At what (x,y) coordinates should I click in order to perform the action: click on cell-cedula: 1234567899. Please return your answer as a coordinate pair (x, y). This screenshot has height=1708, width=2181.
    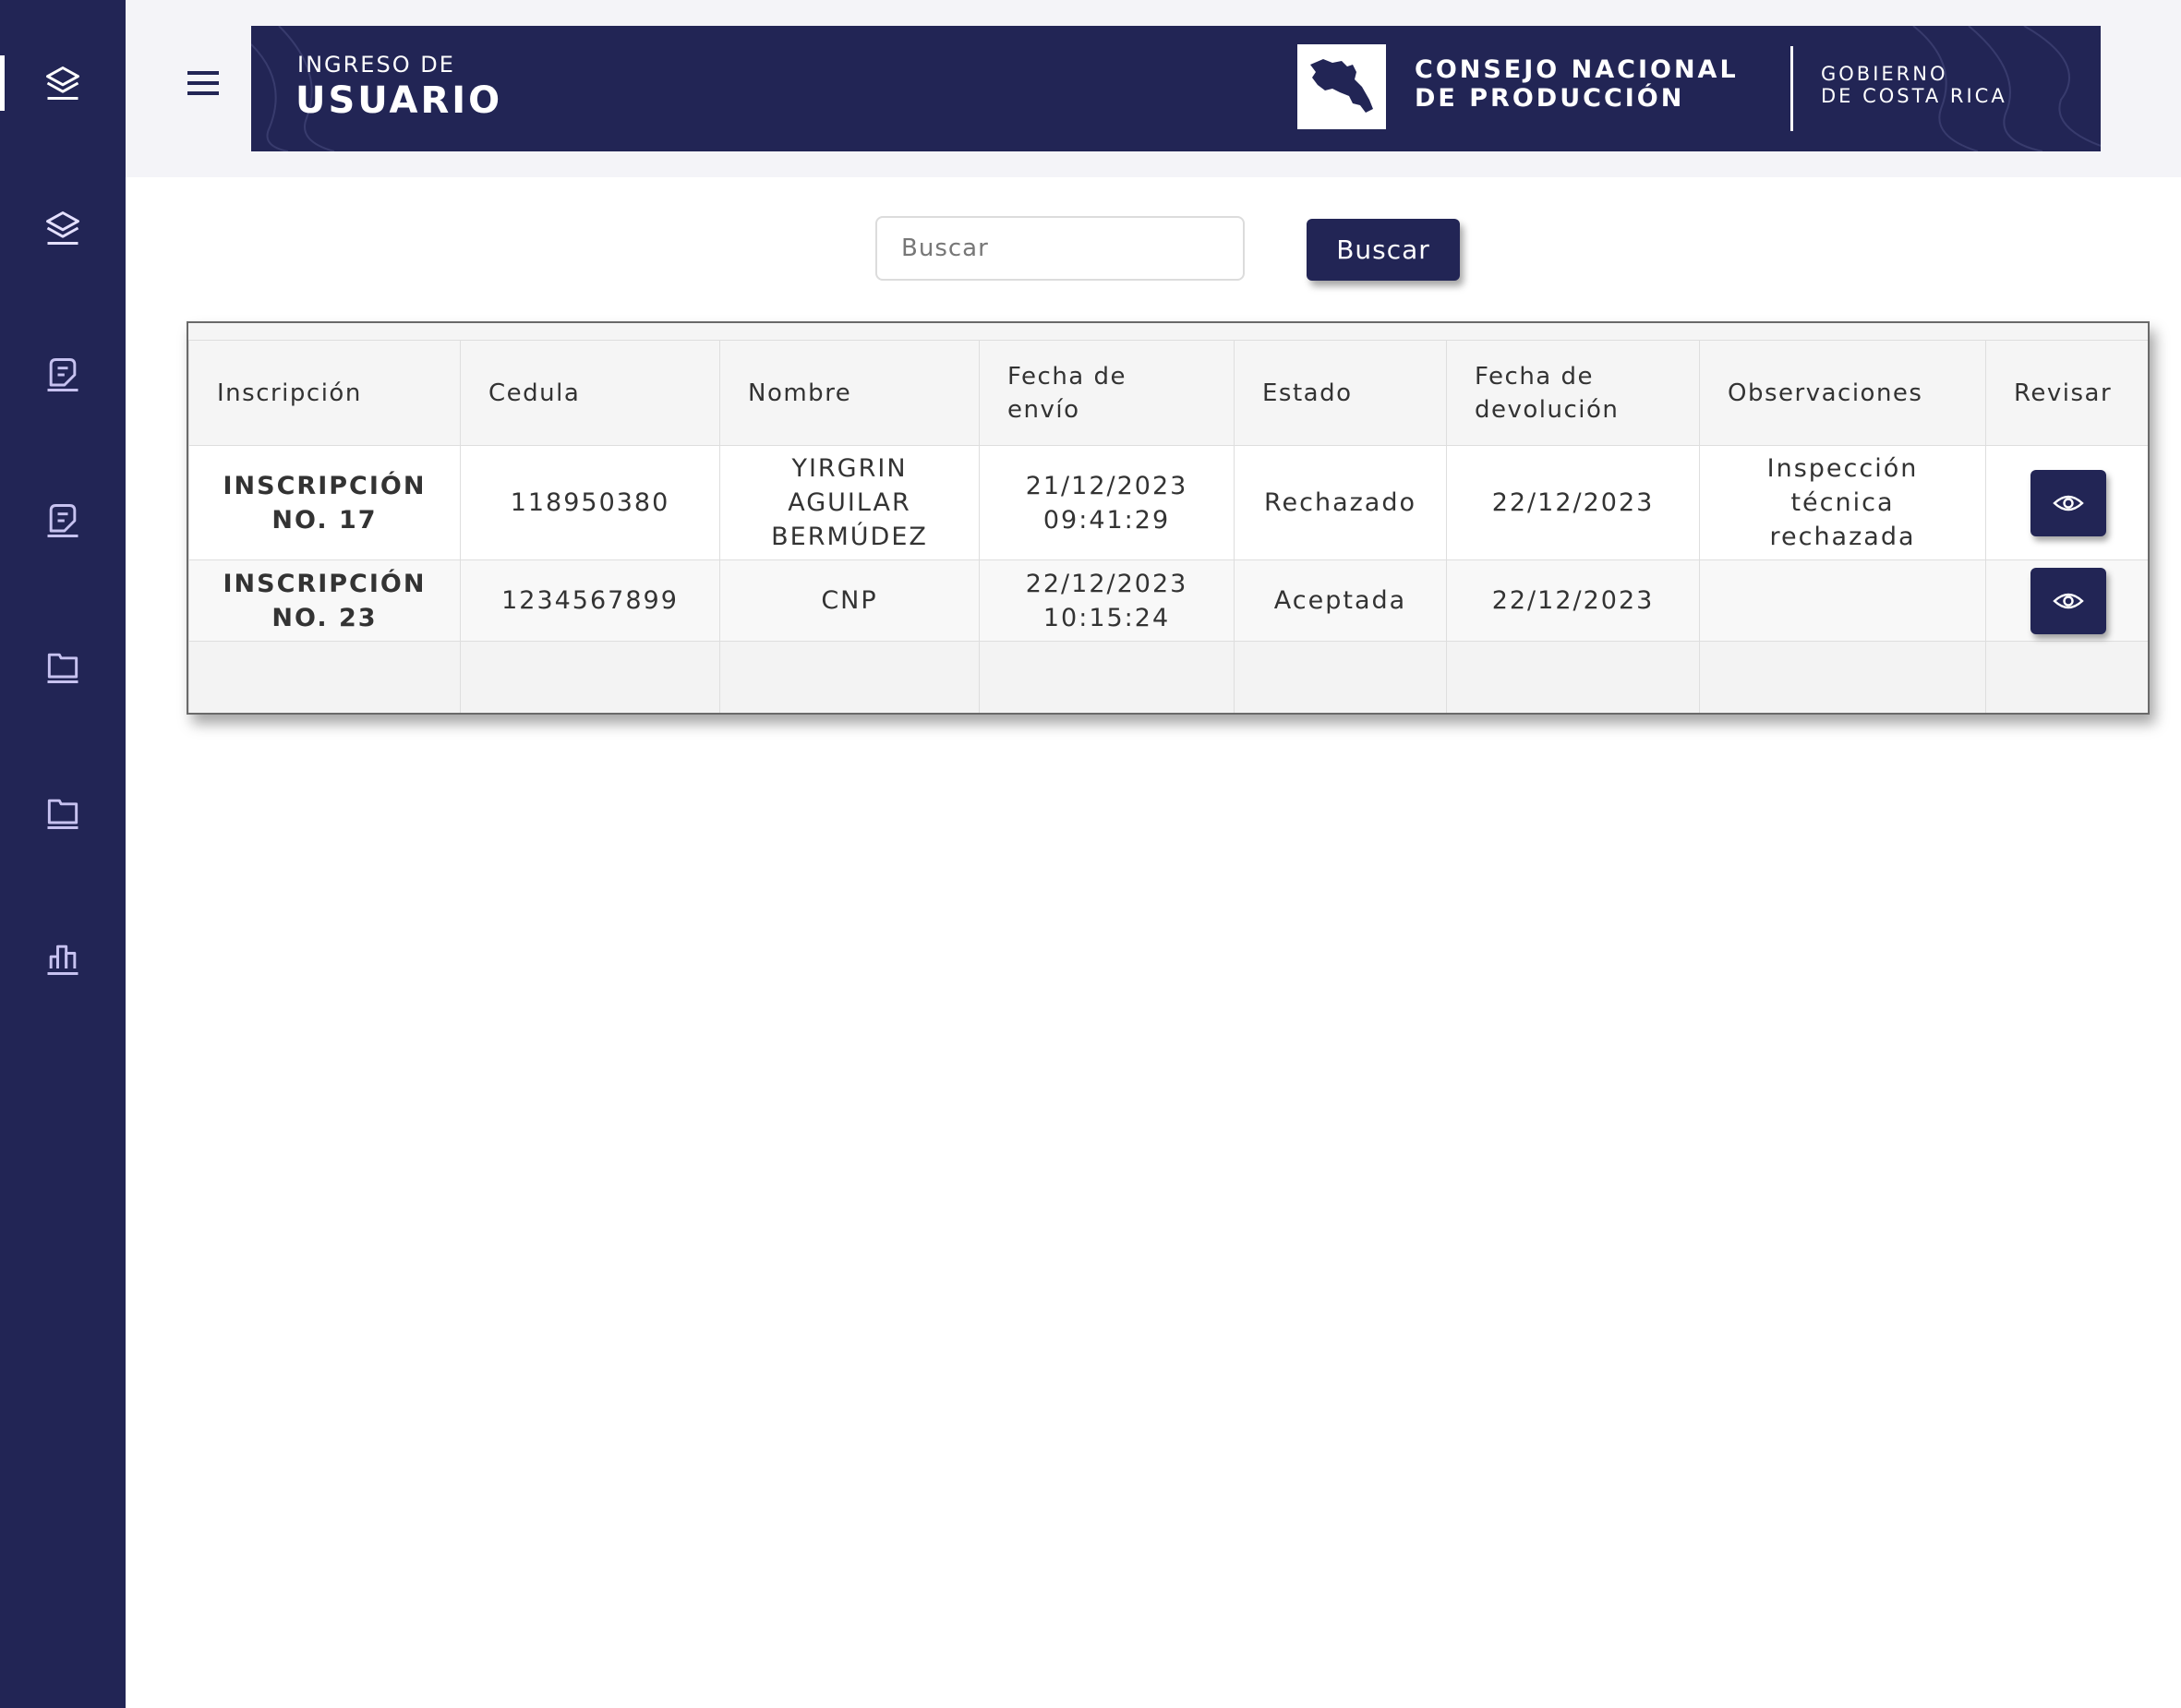
    Looking at the image, I should click on (590, 600).